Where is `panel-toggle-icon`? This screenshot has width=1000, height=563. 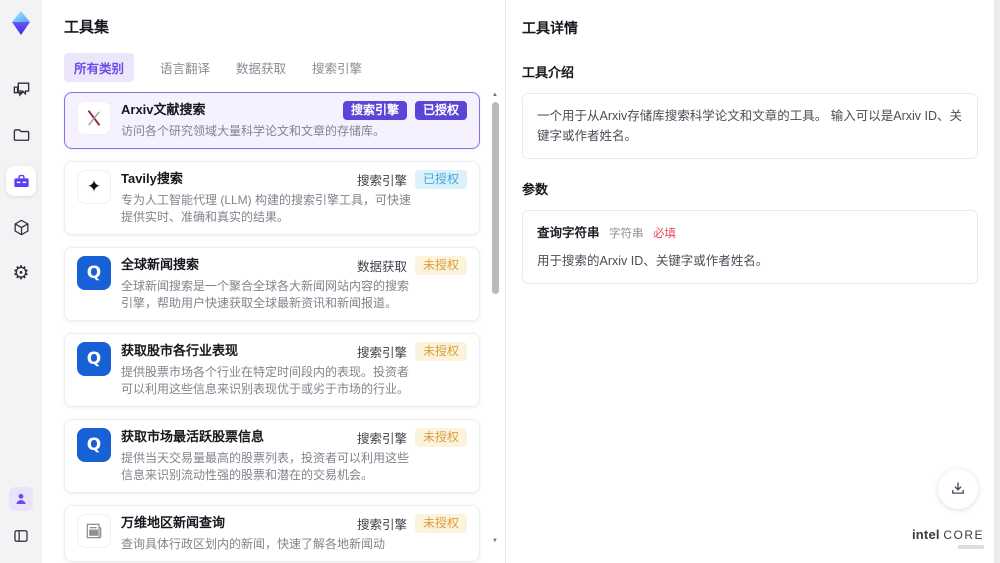
panel-toggle-icon is located at coordinates (21, 536).